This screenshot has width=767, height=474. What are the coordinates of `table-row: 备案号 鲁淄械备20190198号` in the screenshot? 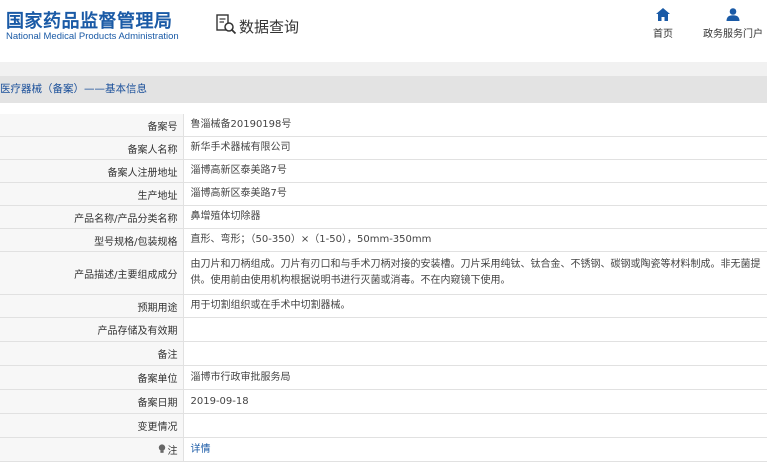 It's located at (383, 125).